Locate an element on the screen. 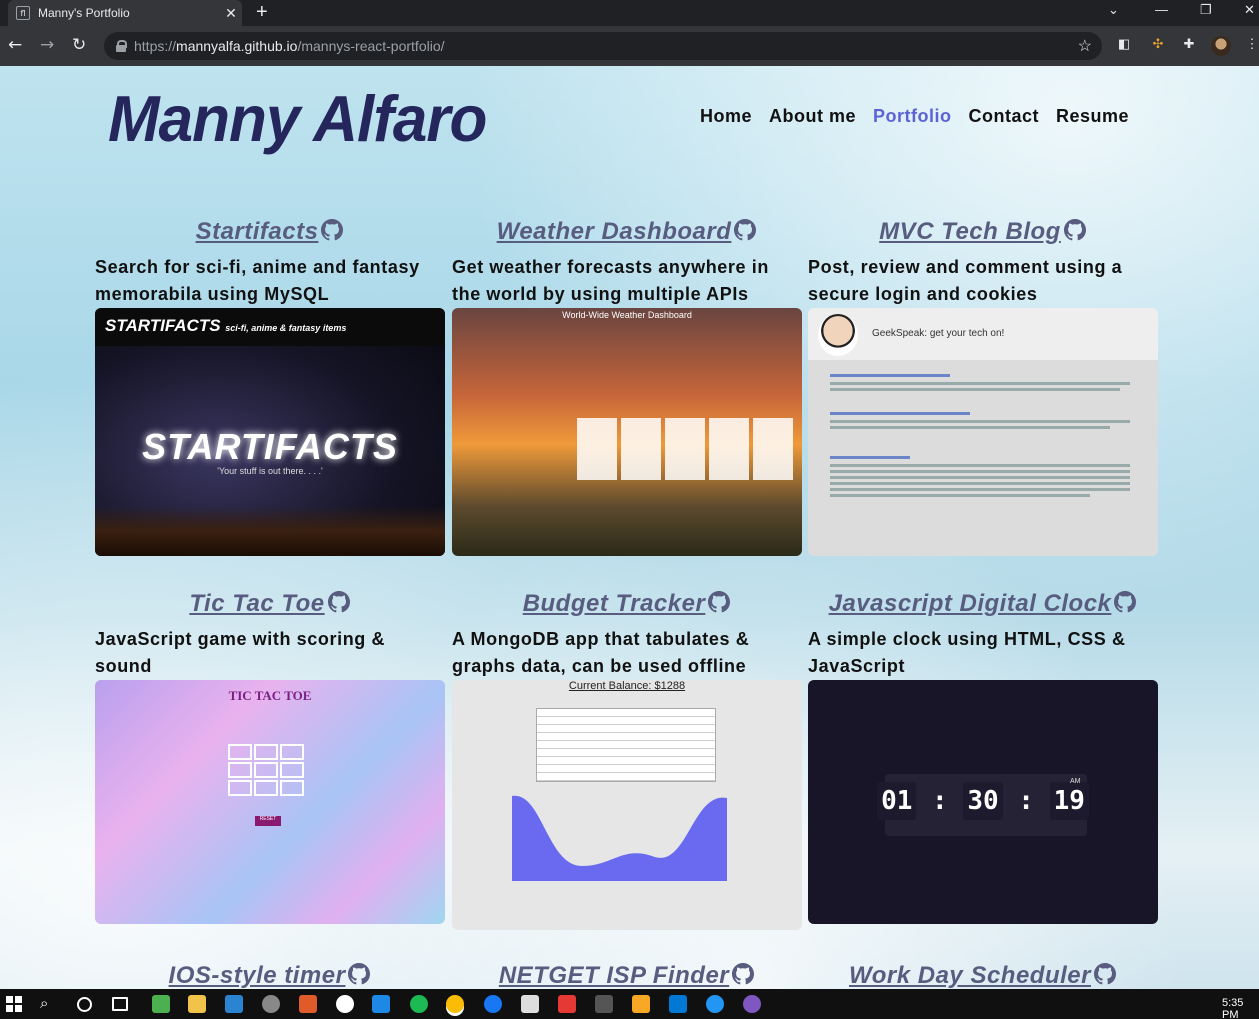  spotify-icon is located at coordinates (419, 1004).